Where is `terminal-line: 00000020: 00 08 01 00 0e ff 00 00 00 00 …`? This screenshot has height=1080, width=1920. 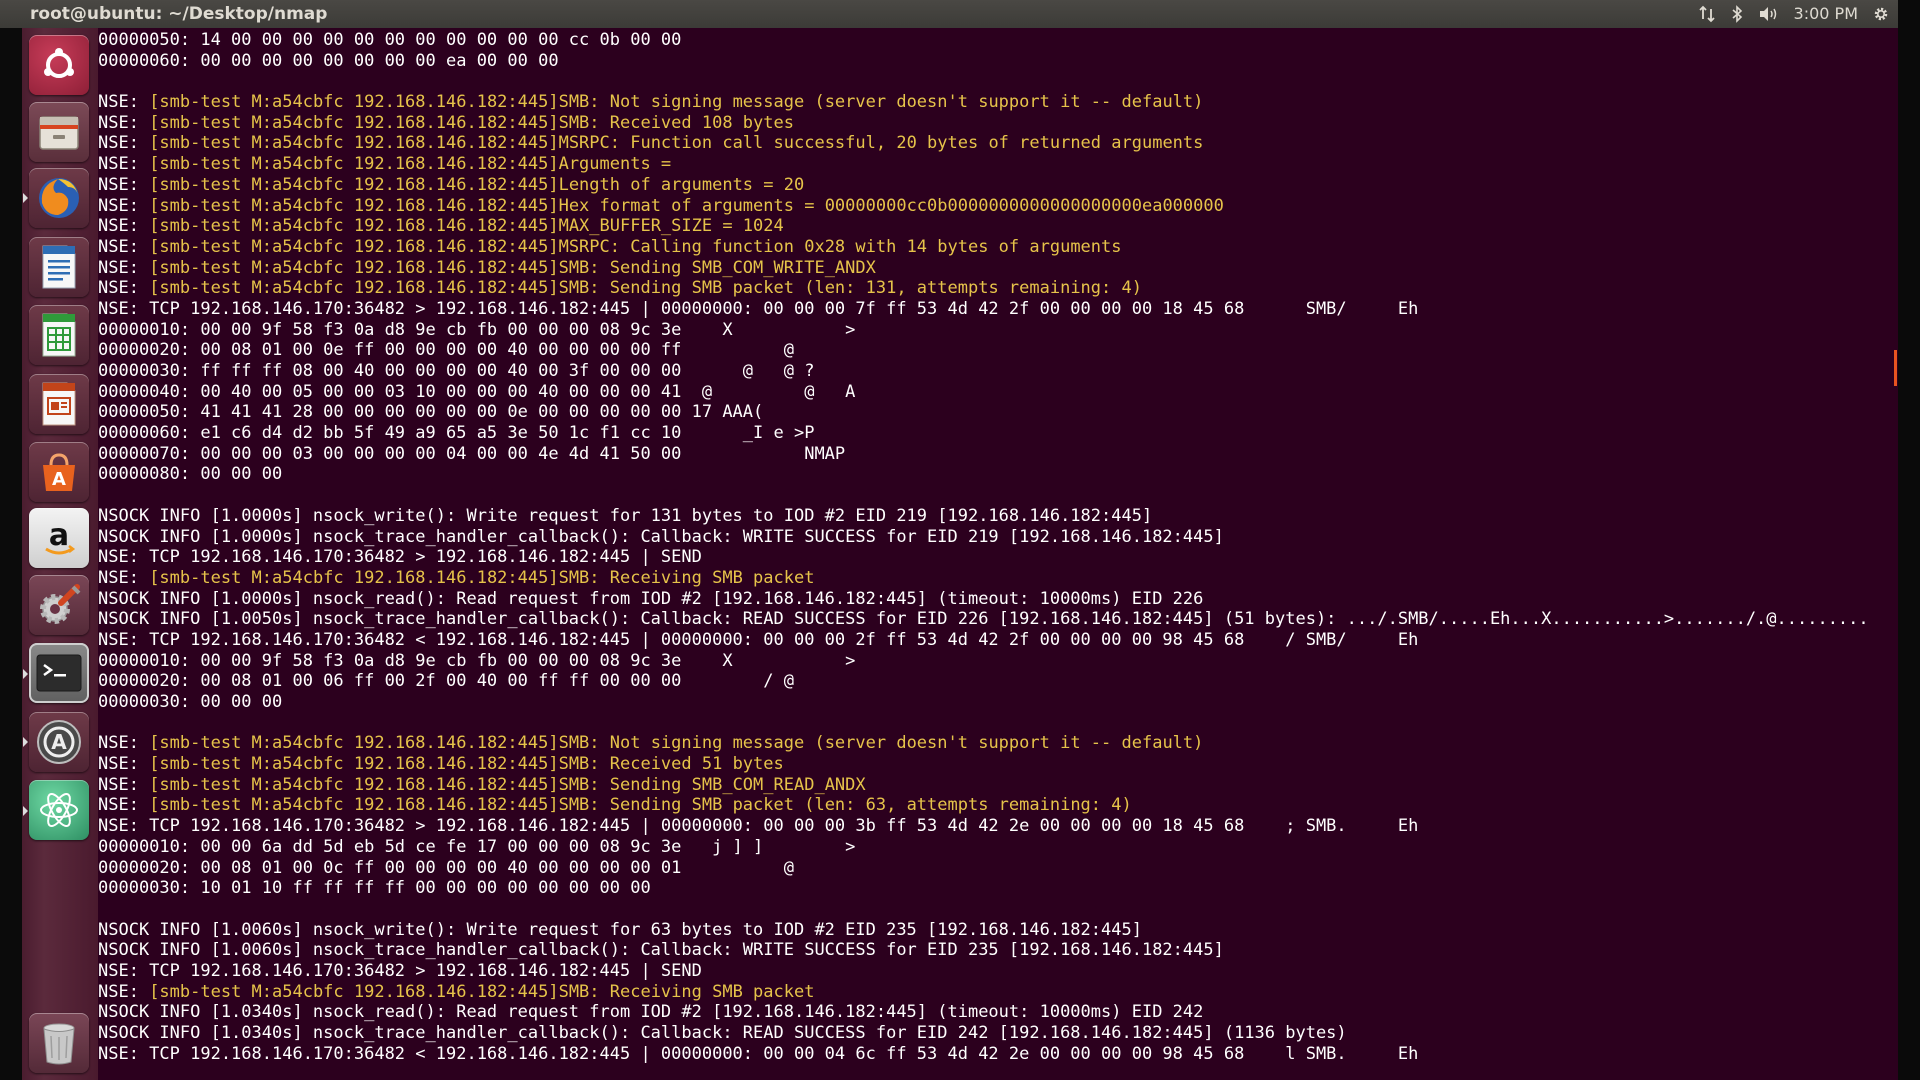 terminal-line: 00000020: 00 08 01 00 0e ff 00 00 00 00 … is located at coordinates (446, 350).